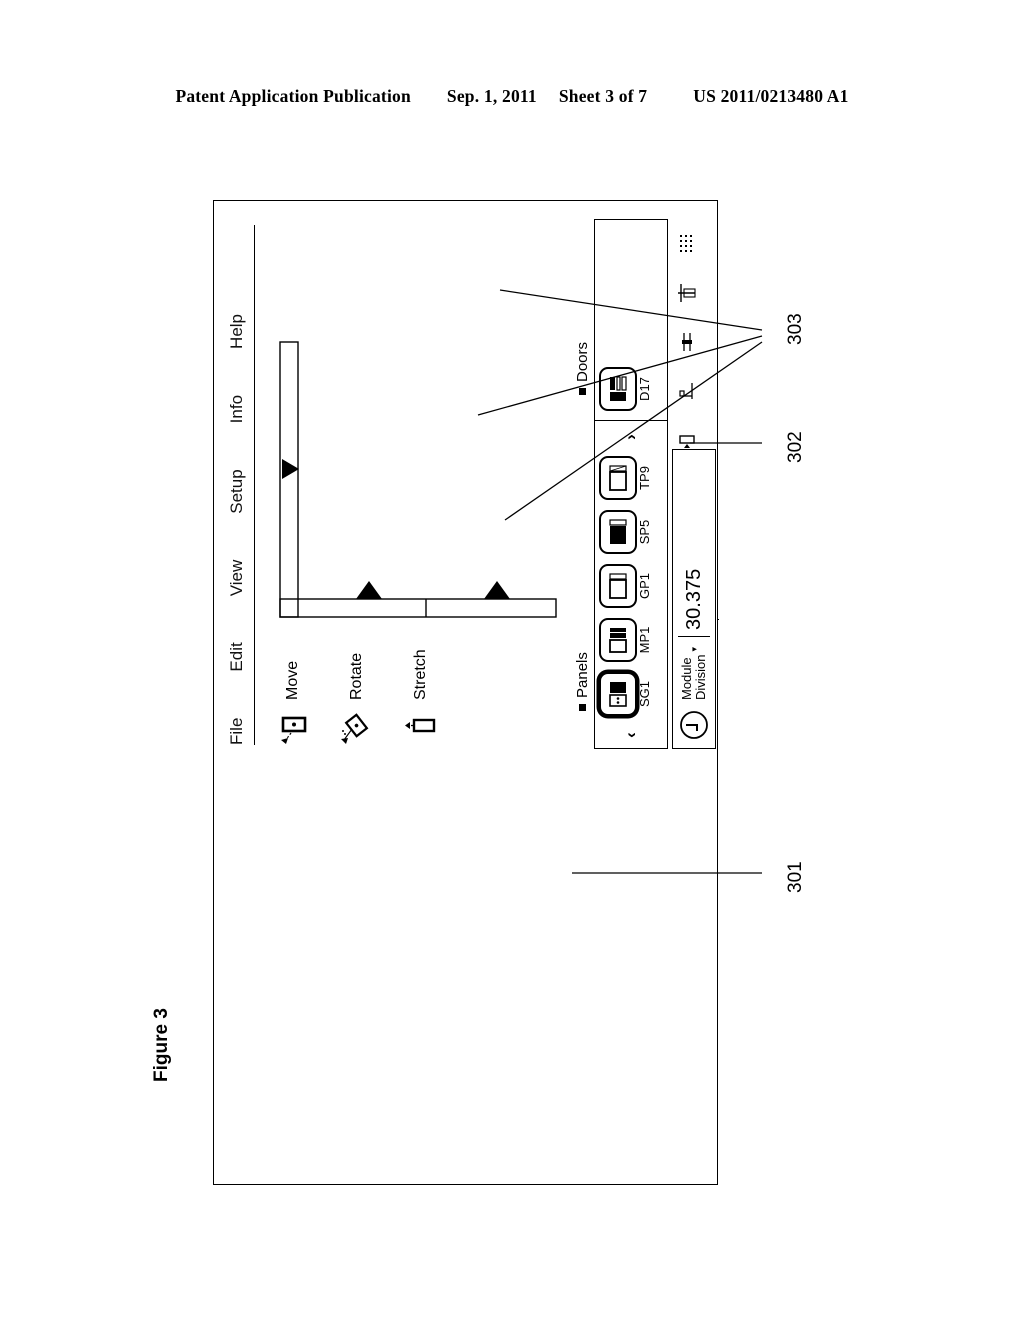  What do you see at coordinates (644, 478) in the screenshot?
I see `toolbar-button-tp9-label: TP9` at bounding box center [644, 478].